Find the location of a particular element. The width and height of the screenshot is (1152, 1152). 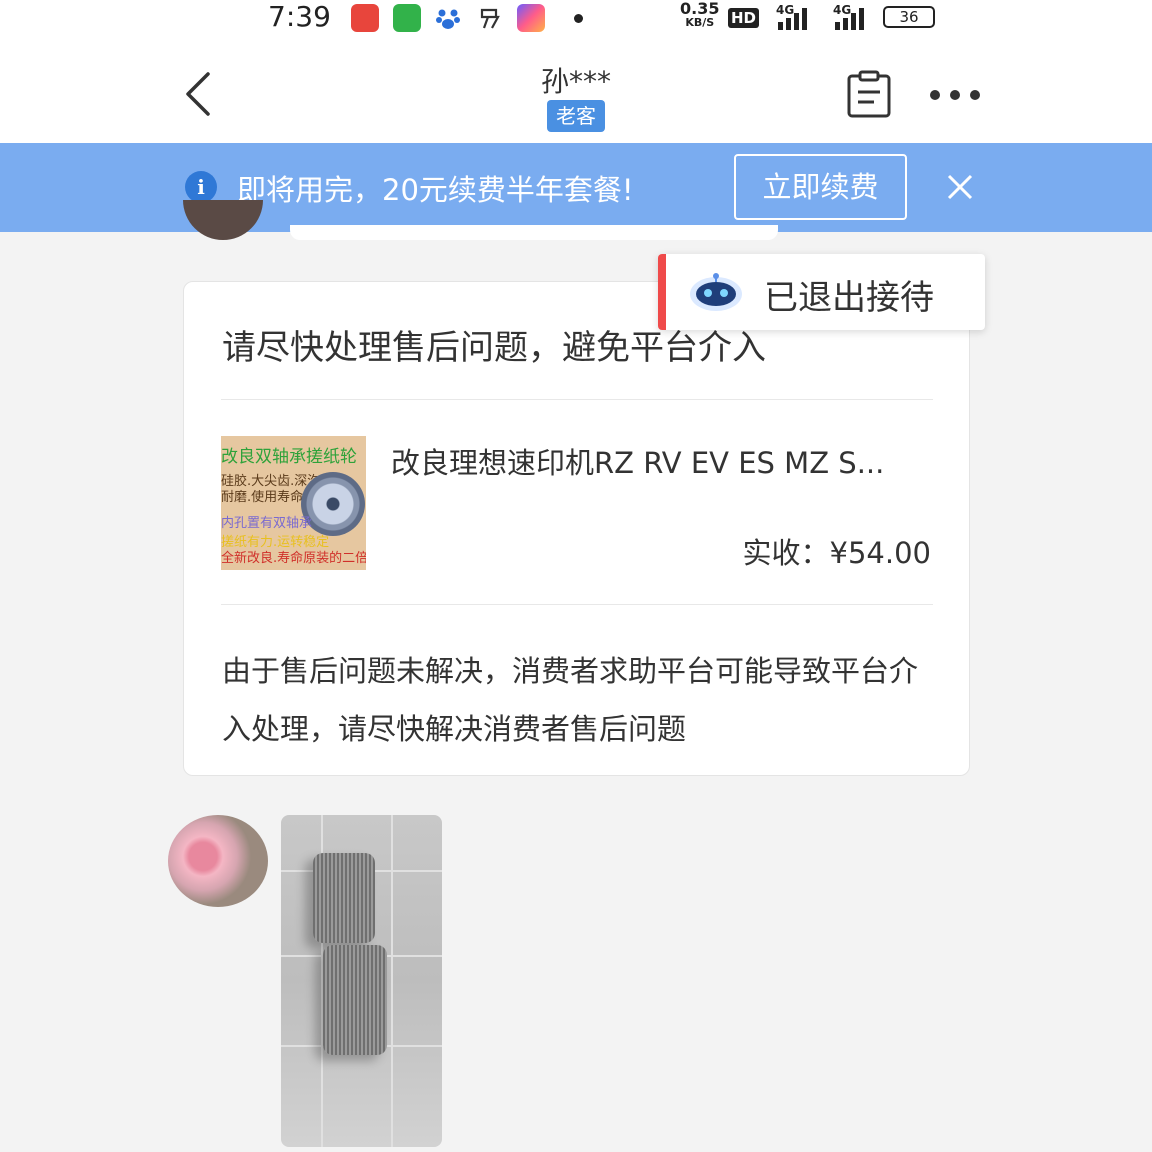

more-dots-icon is located at coordinates (955, 95).